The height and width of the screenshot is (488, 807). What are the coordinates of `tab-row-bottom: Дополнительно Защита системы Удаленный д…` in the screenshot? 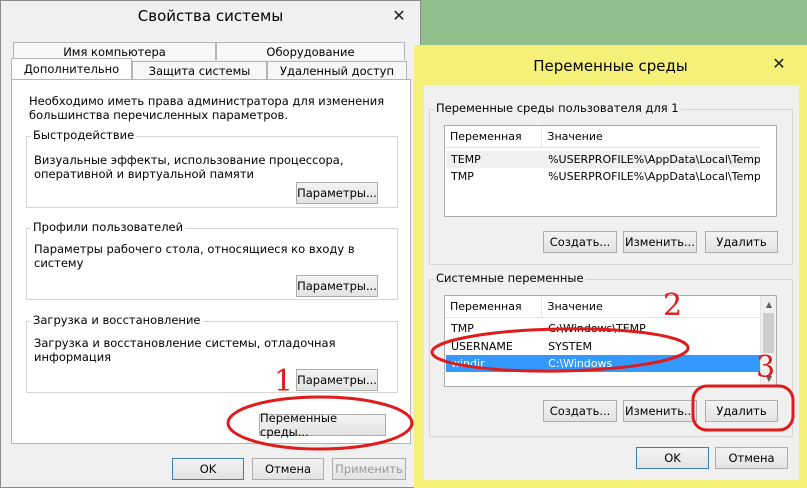 It's located at (209, 68).